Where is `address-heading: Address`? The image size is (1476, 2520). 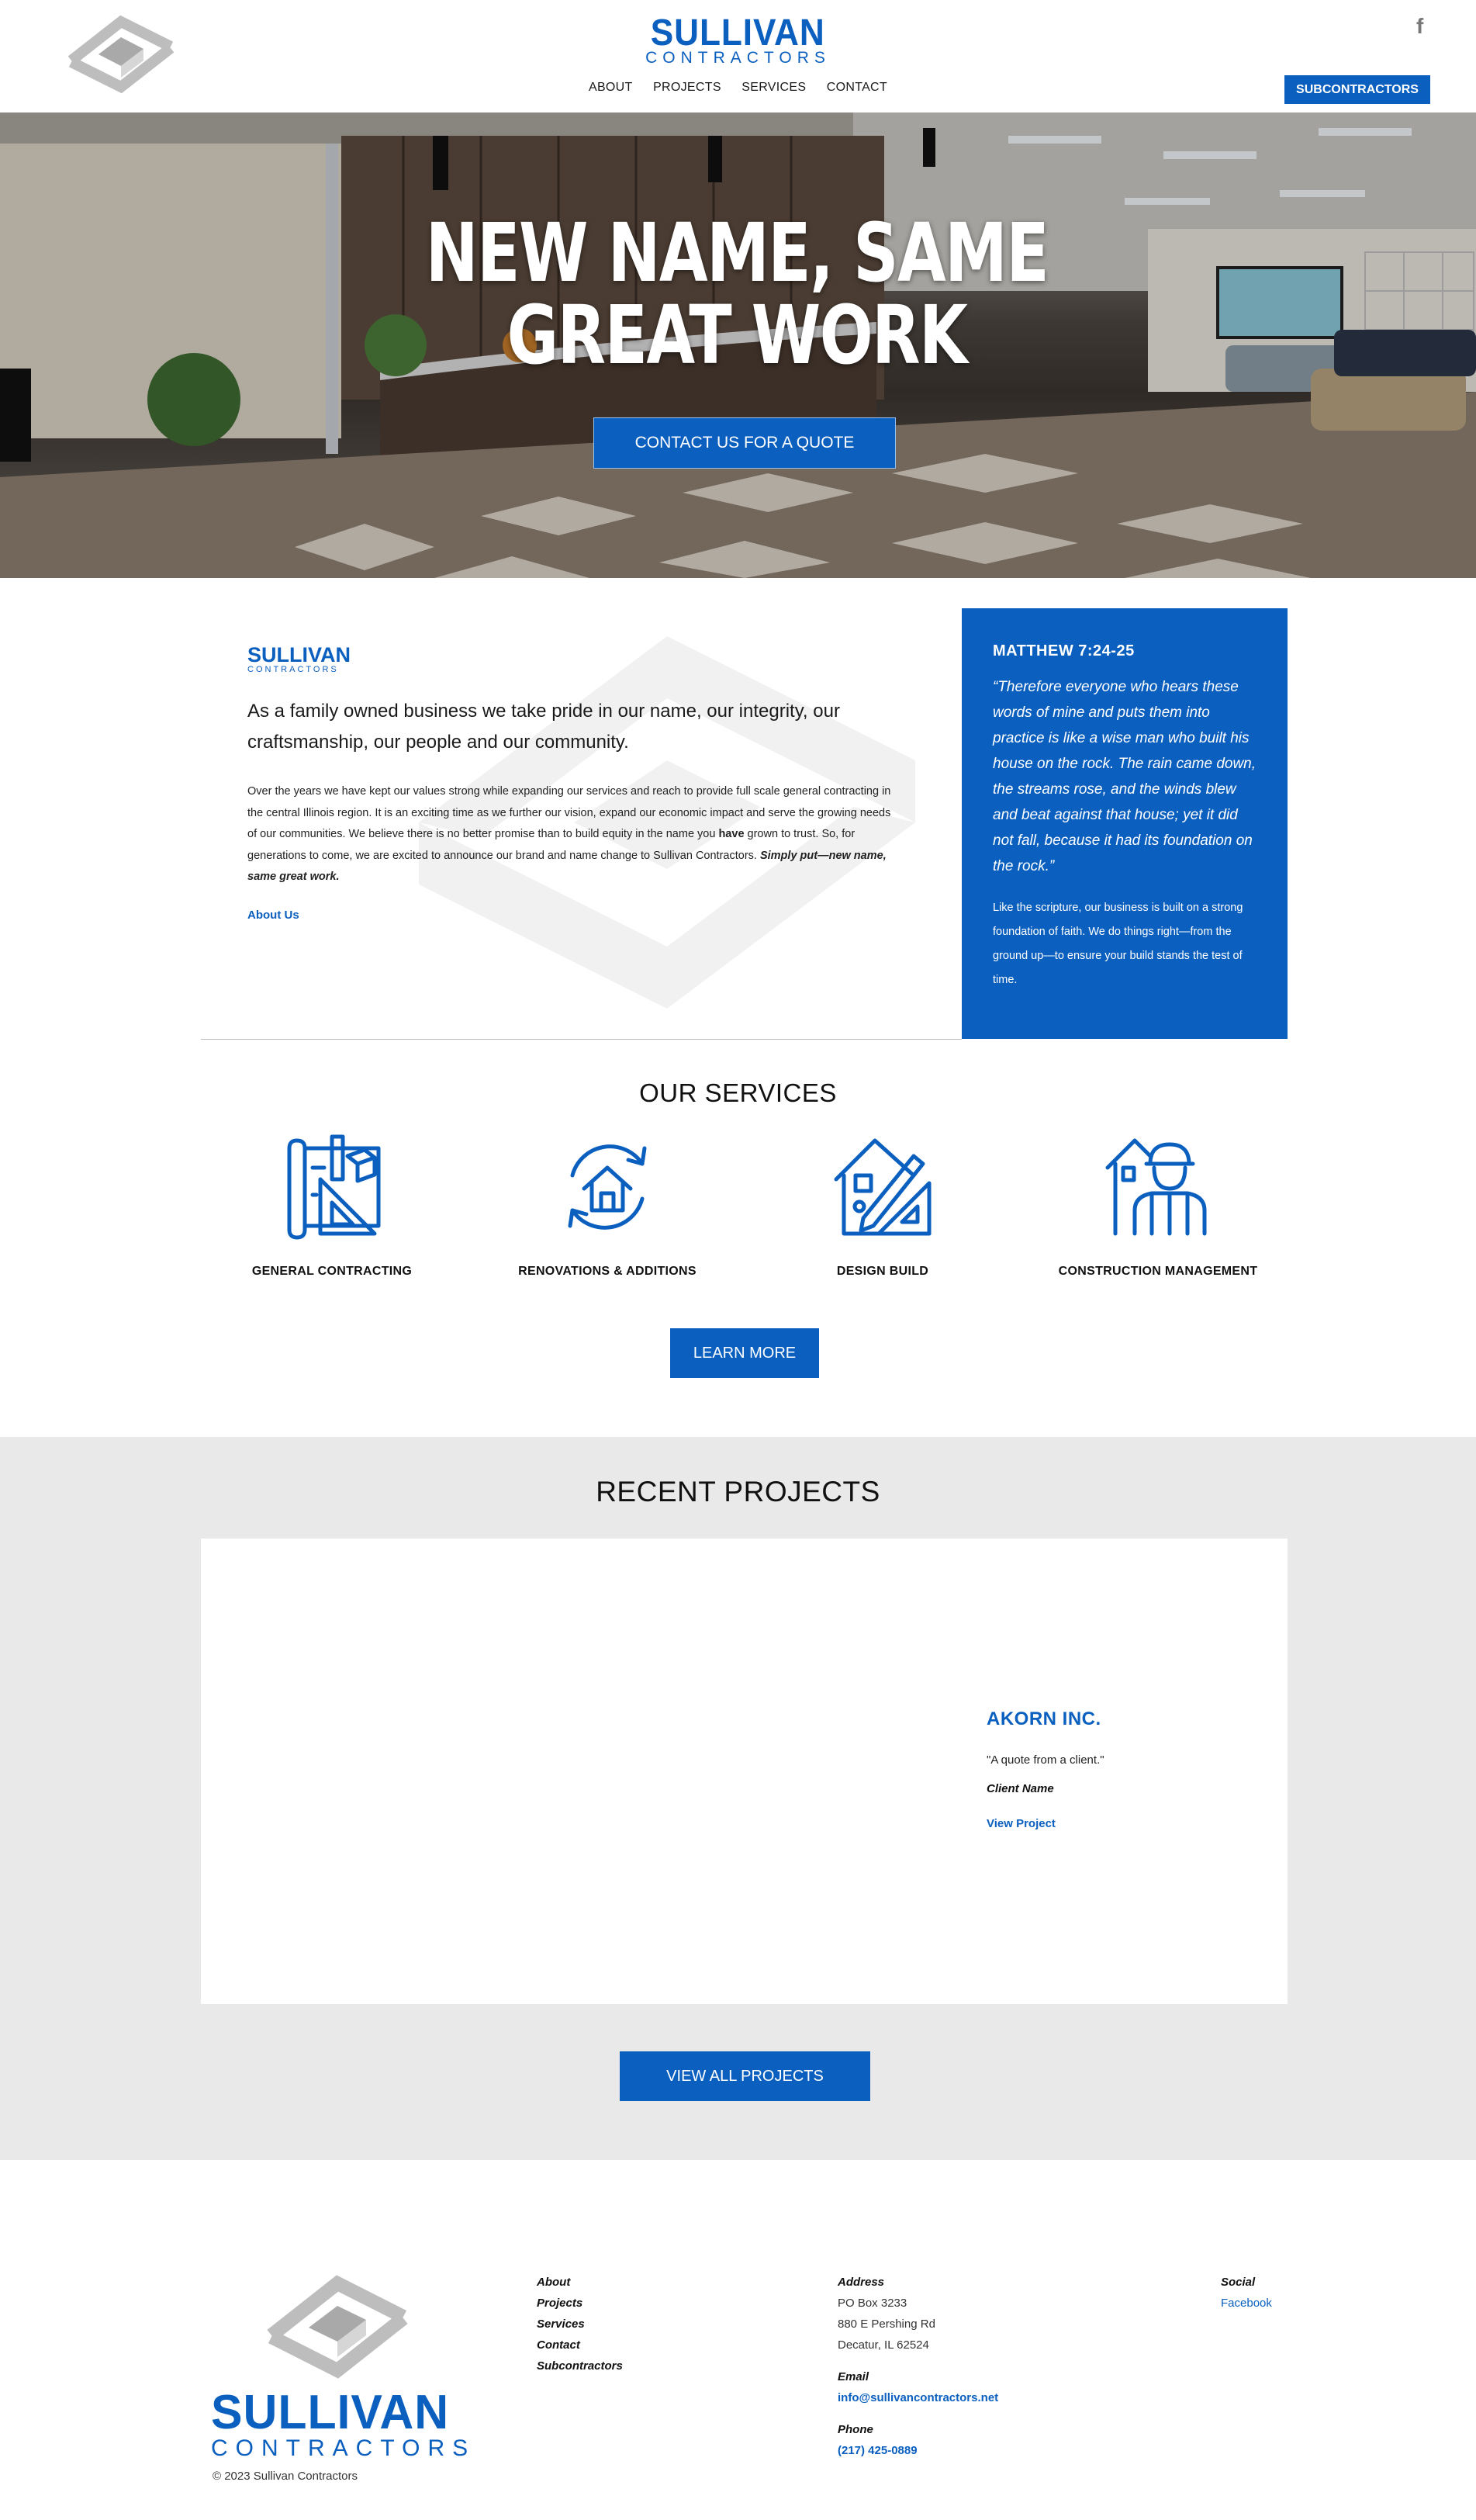 address-heading: Address is located at coordinates (861, 2282).